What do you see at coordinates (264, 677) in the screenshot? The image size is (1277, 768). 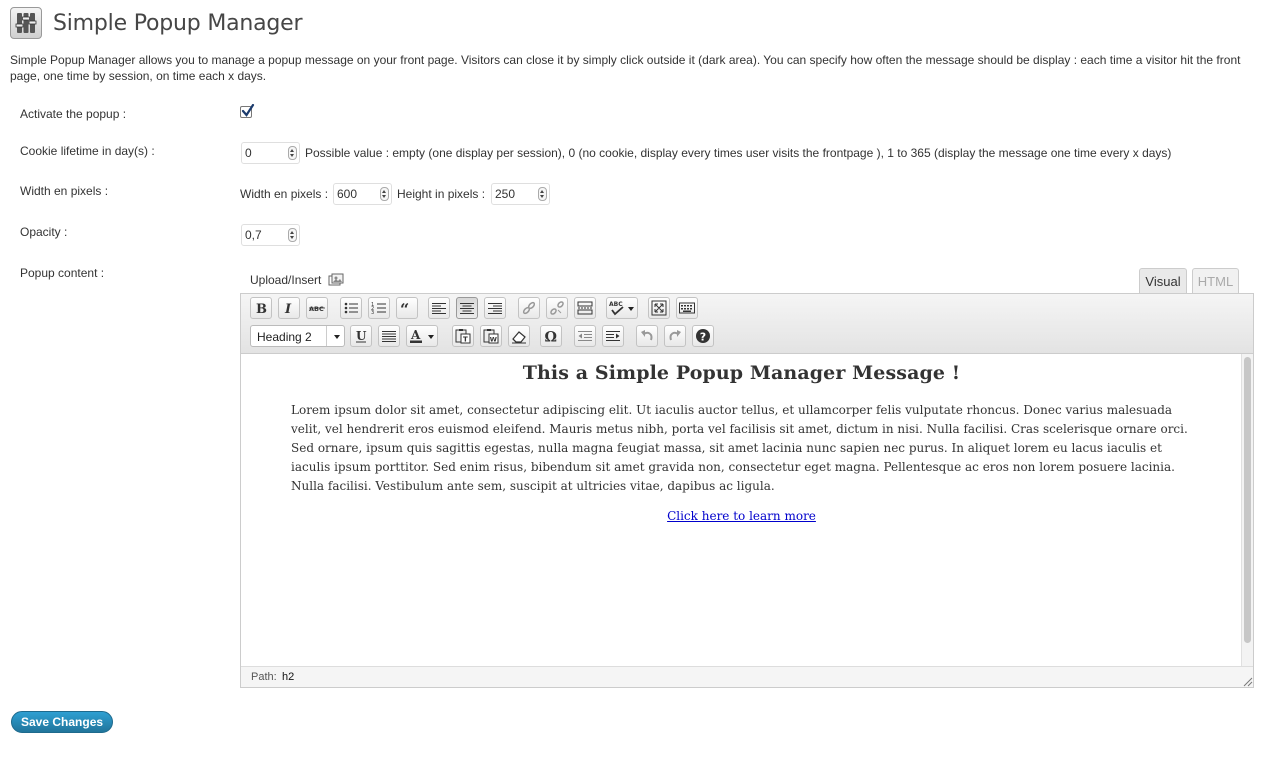 I see `path-label: Path:` at bounding box center [264, 677].